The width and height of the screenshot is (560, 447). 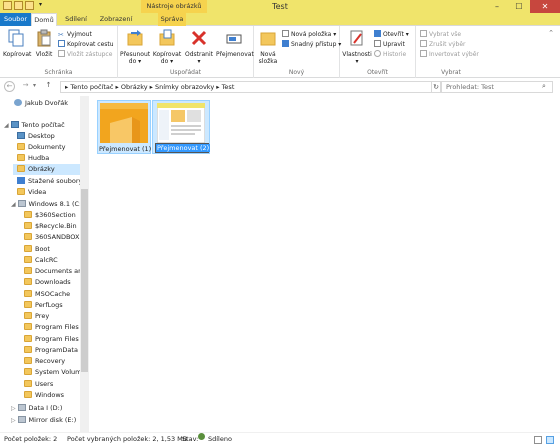 What do you see at coordinates (21, 203) in the screenshot?
I see `drive-icon` at bounding box center [21, 203].